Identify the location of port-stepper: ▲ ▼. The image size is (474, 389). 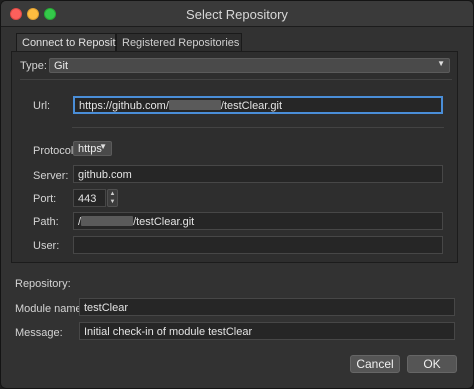
(112, 198).